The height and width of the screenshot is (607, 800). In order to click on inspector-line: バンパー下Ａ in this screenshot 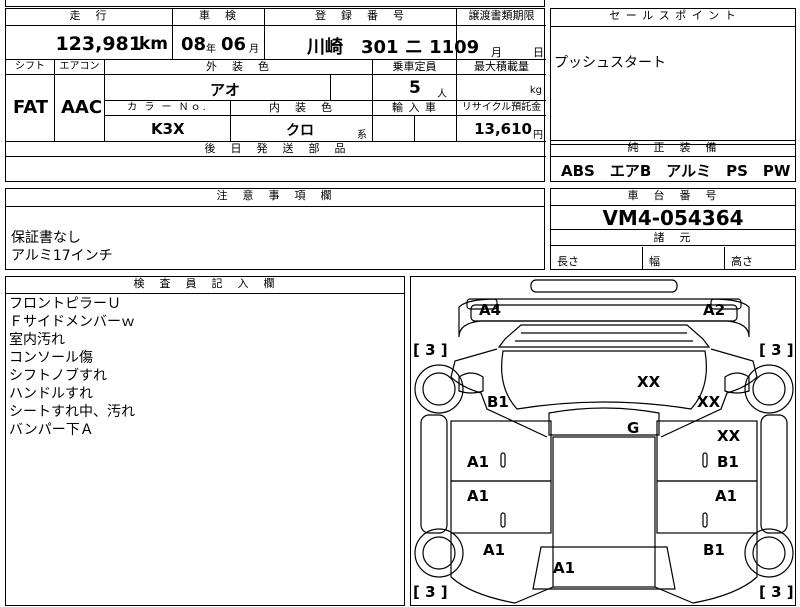, I will do `click(51, 430)`.